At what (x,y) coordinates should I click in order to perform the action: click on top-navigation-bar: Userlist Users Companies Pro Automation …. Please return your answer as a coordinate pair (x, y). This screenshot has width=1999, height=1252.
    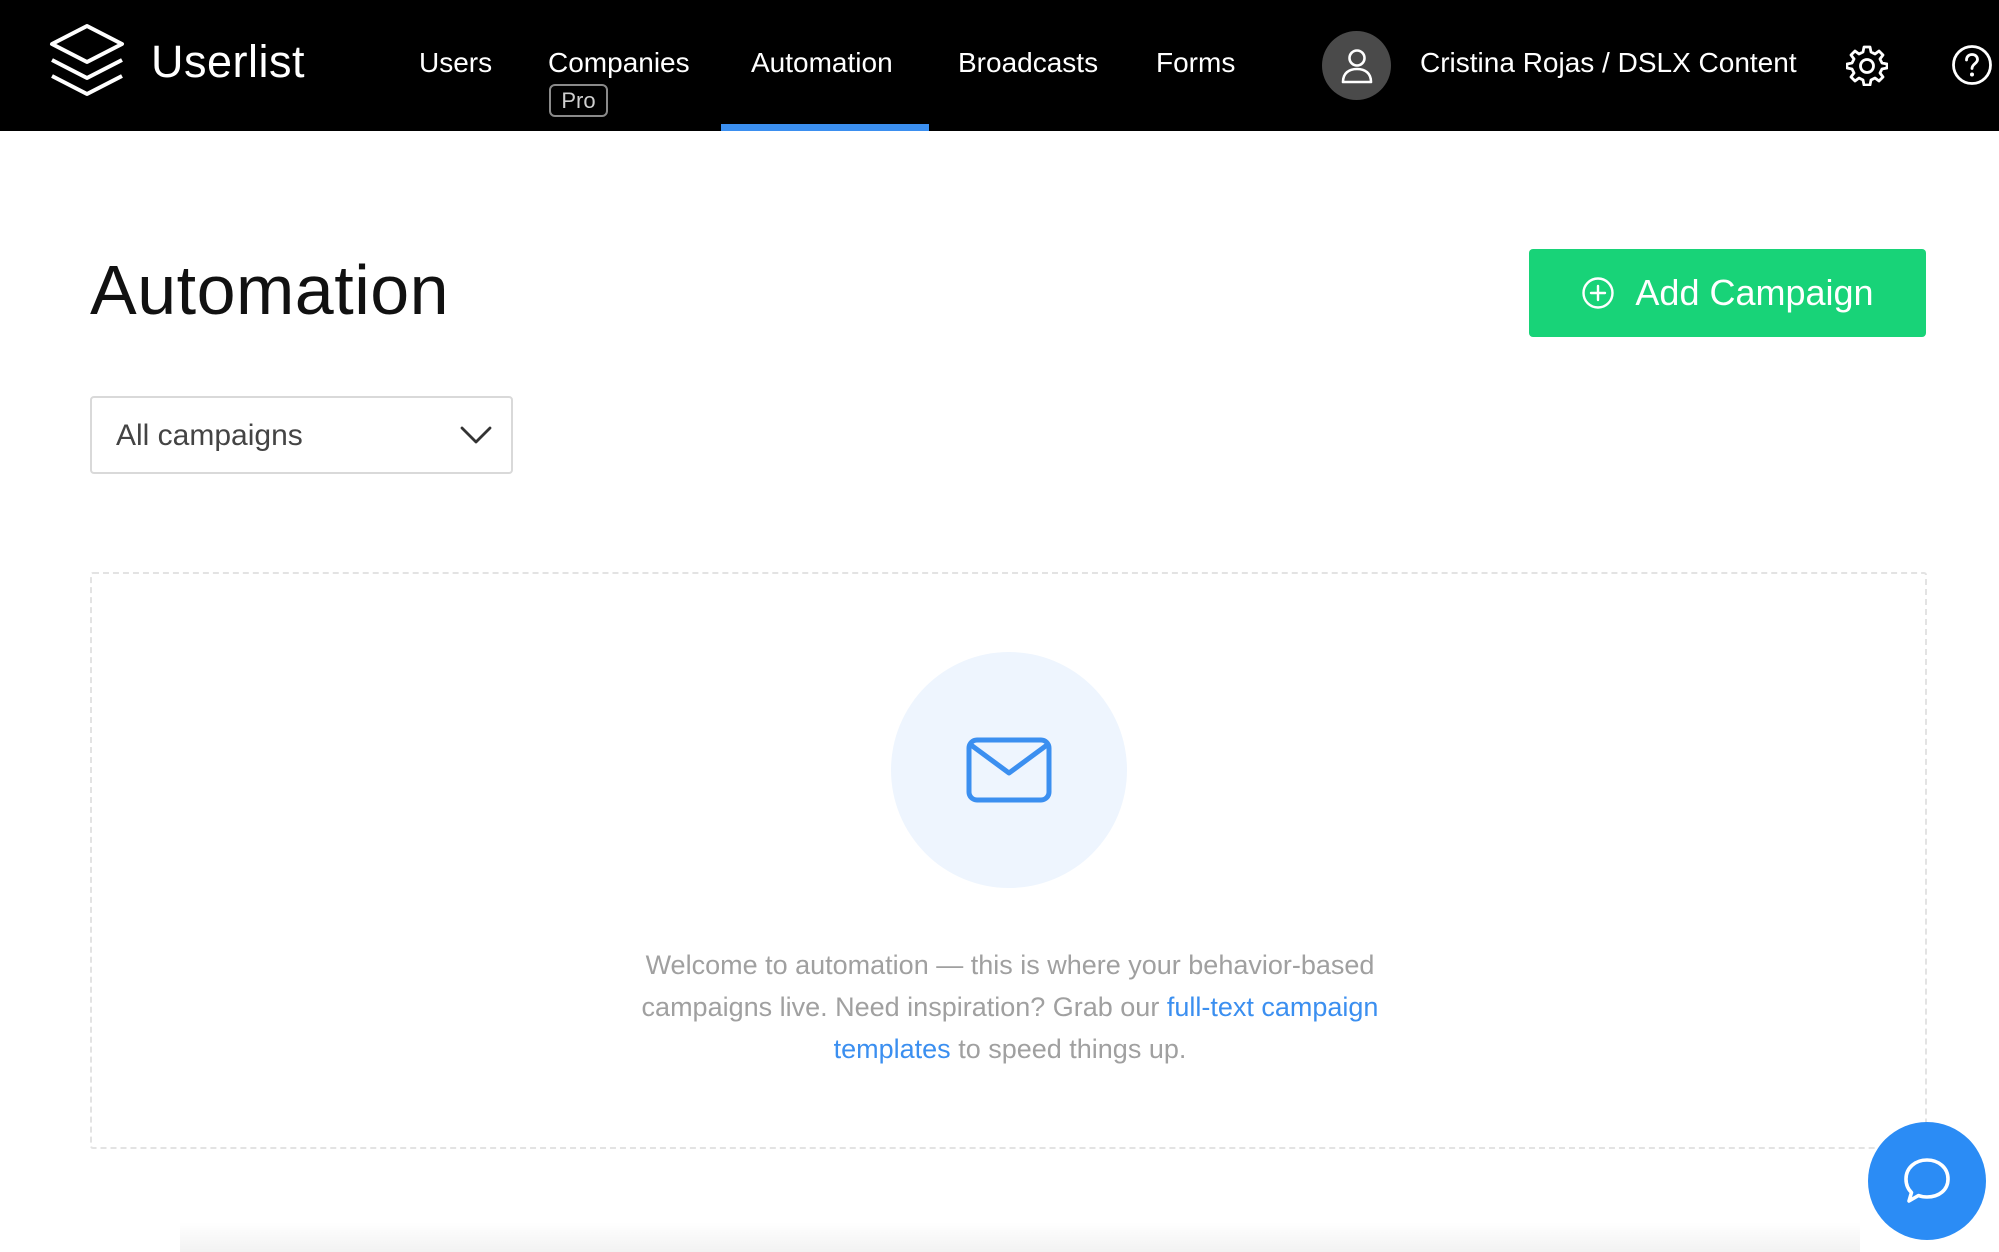
    Looking at the image, I should click on (999, 65).